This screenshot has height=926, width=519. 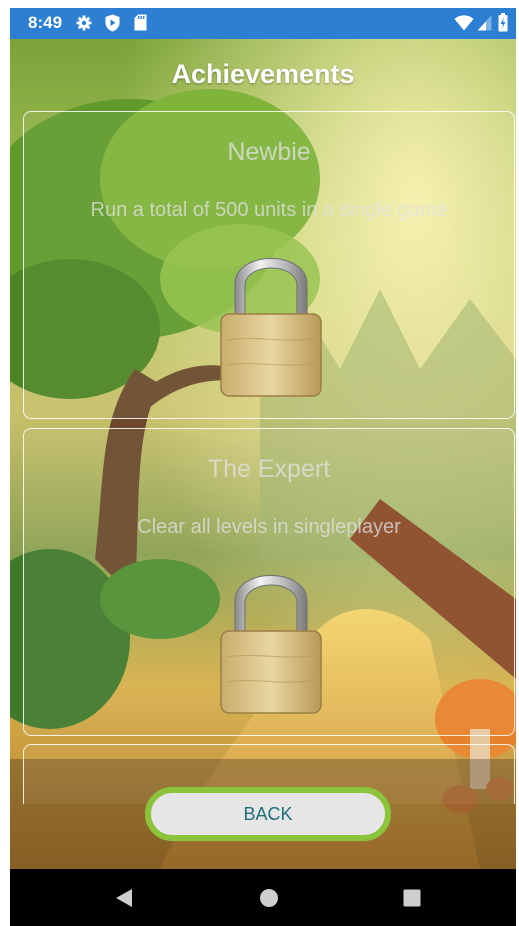 What do you see at coordinates (269, 152) in the screenshot?
I see `achievement-title: Newbie` at bounding box center [269, 152].